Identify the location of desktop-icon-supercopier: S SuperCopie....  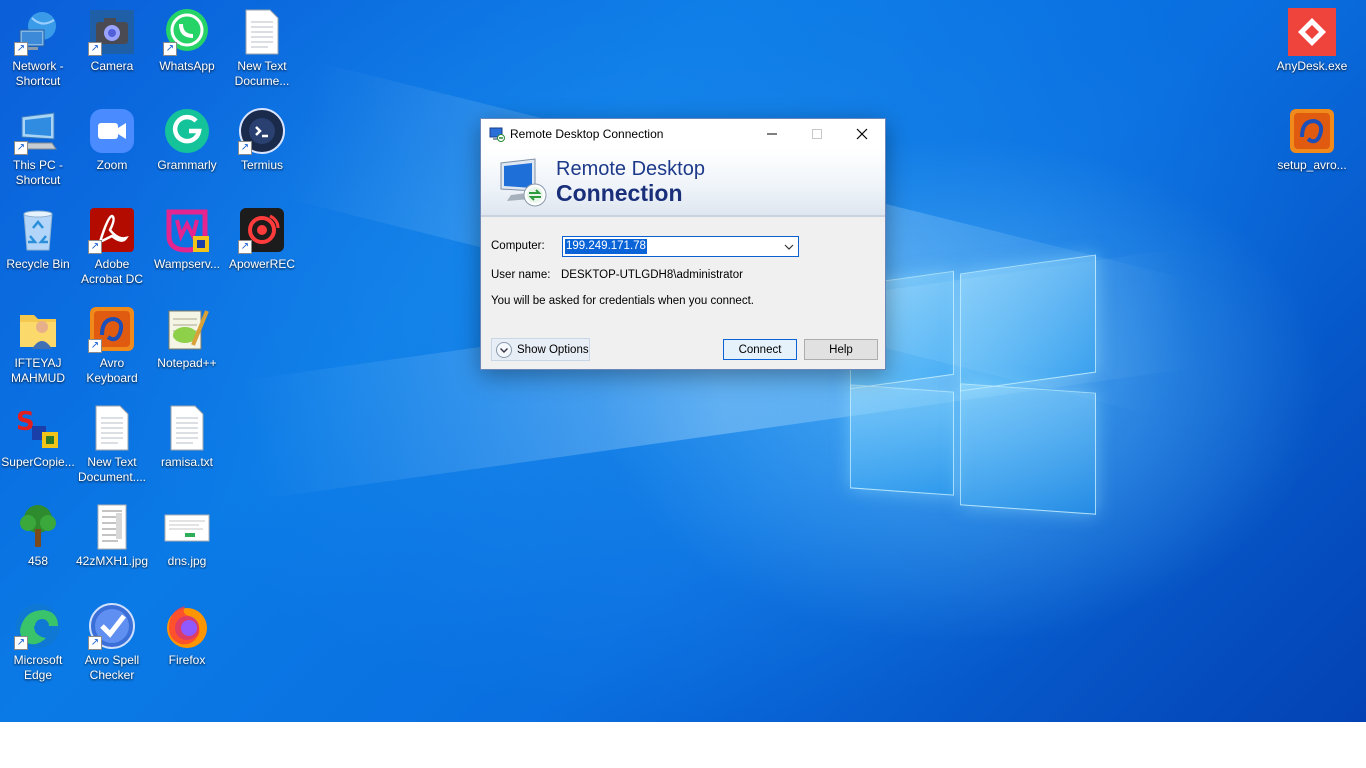
(38, 446).